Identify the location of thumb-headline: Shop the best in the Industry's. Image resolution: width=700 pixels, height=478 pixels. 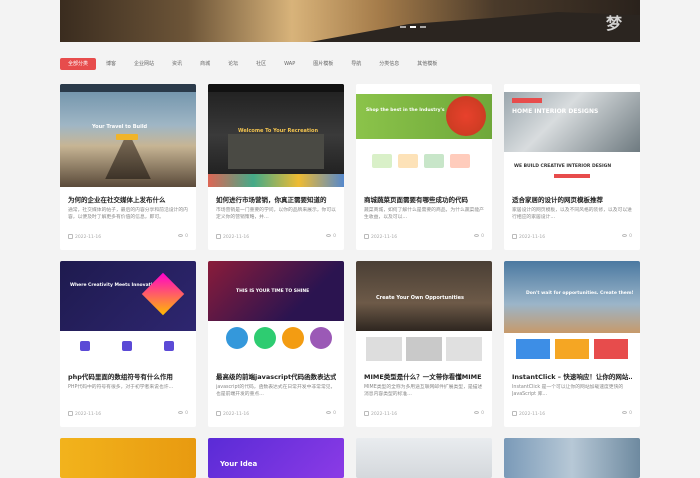
(405, 110).